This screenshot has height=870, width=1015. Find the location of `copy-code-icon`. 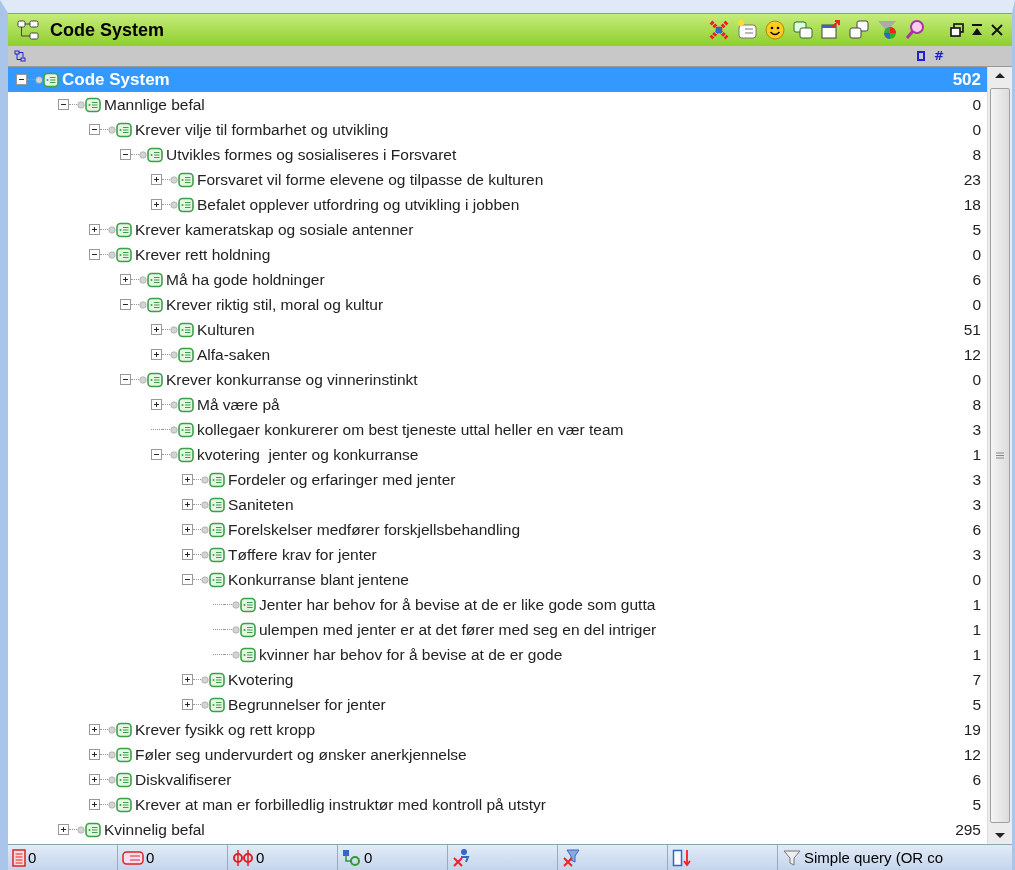

copy-code-icon is located at coordinates (803, 30).